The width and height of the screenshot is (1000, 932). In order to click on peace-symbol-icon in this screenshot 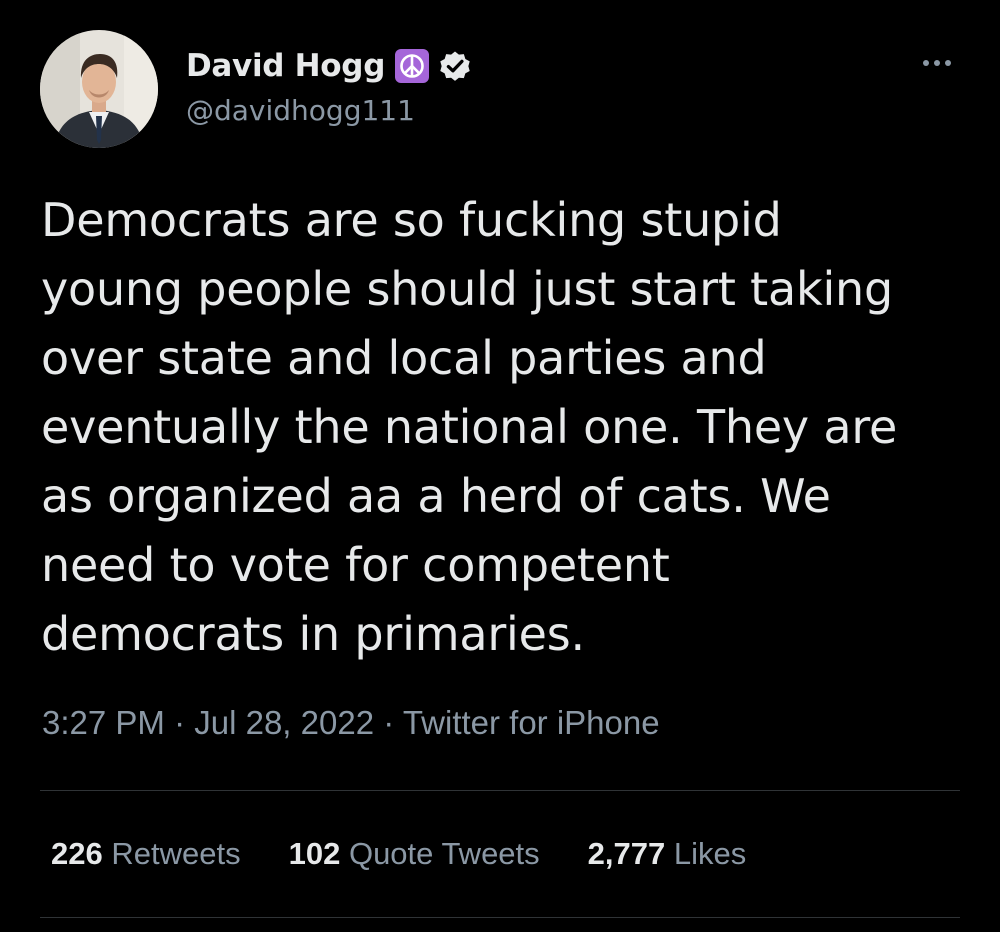, I will do `click(412, 66)`.